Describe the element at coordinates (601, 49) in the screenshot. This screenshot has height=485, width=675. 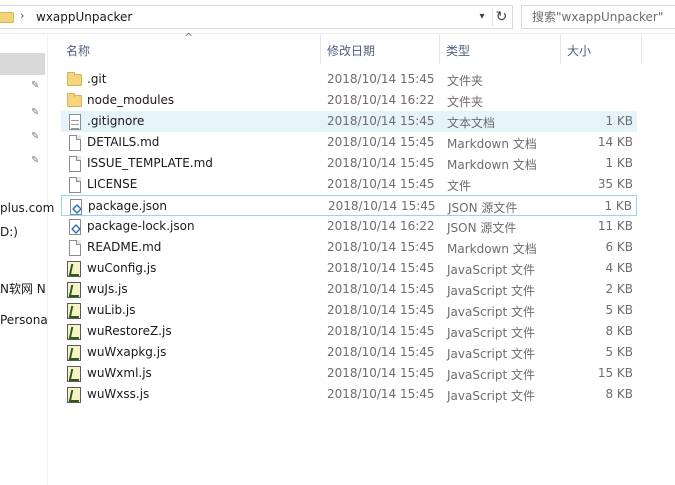
I see `column-header-size: 大小` at that location.